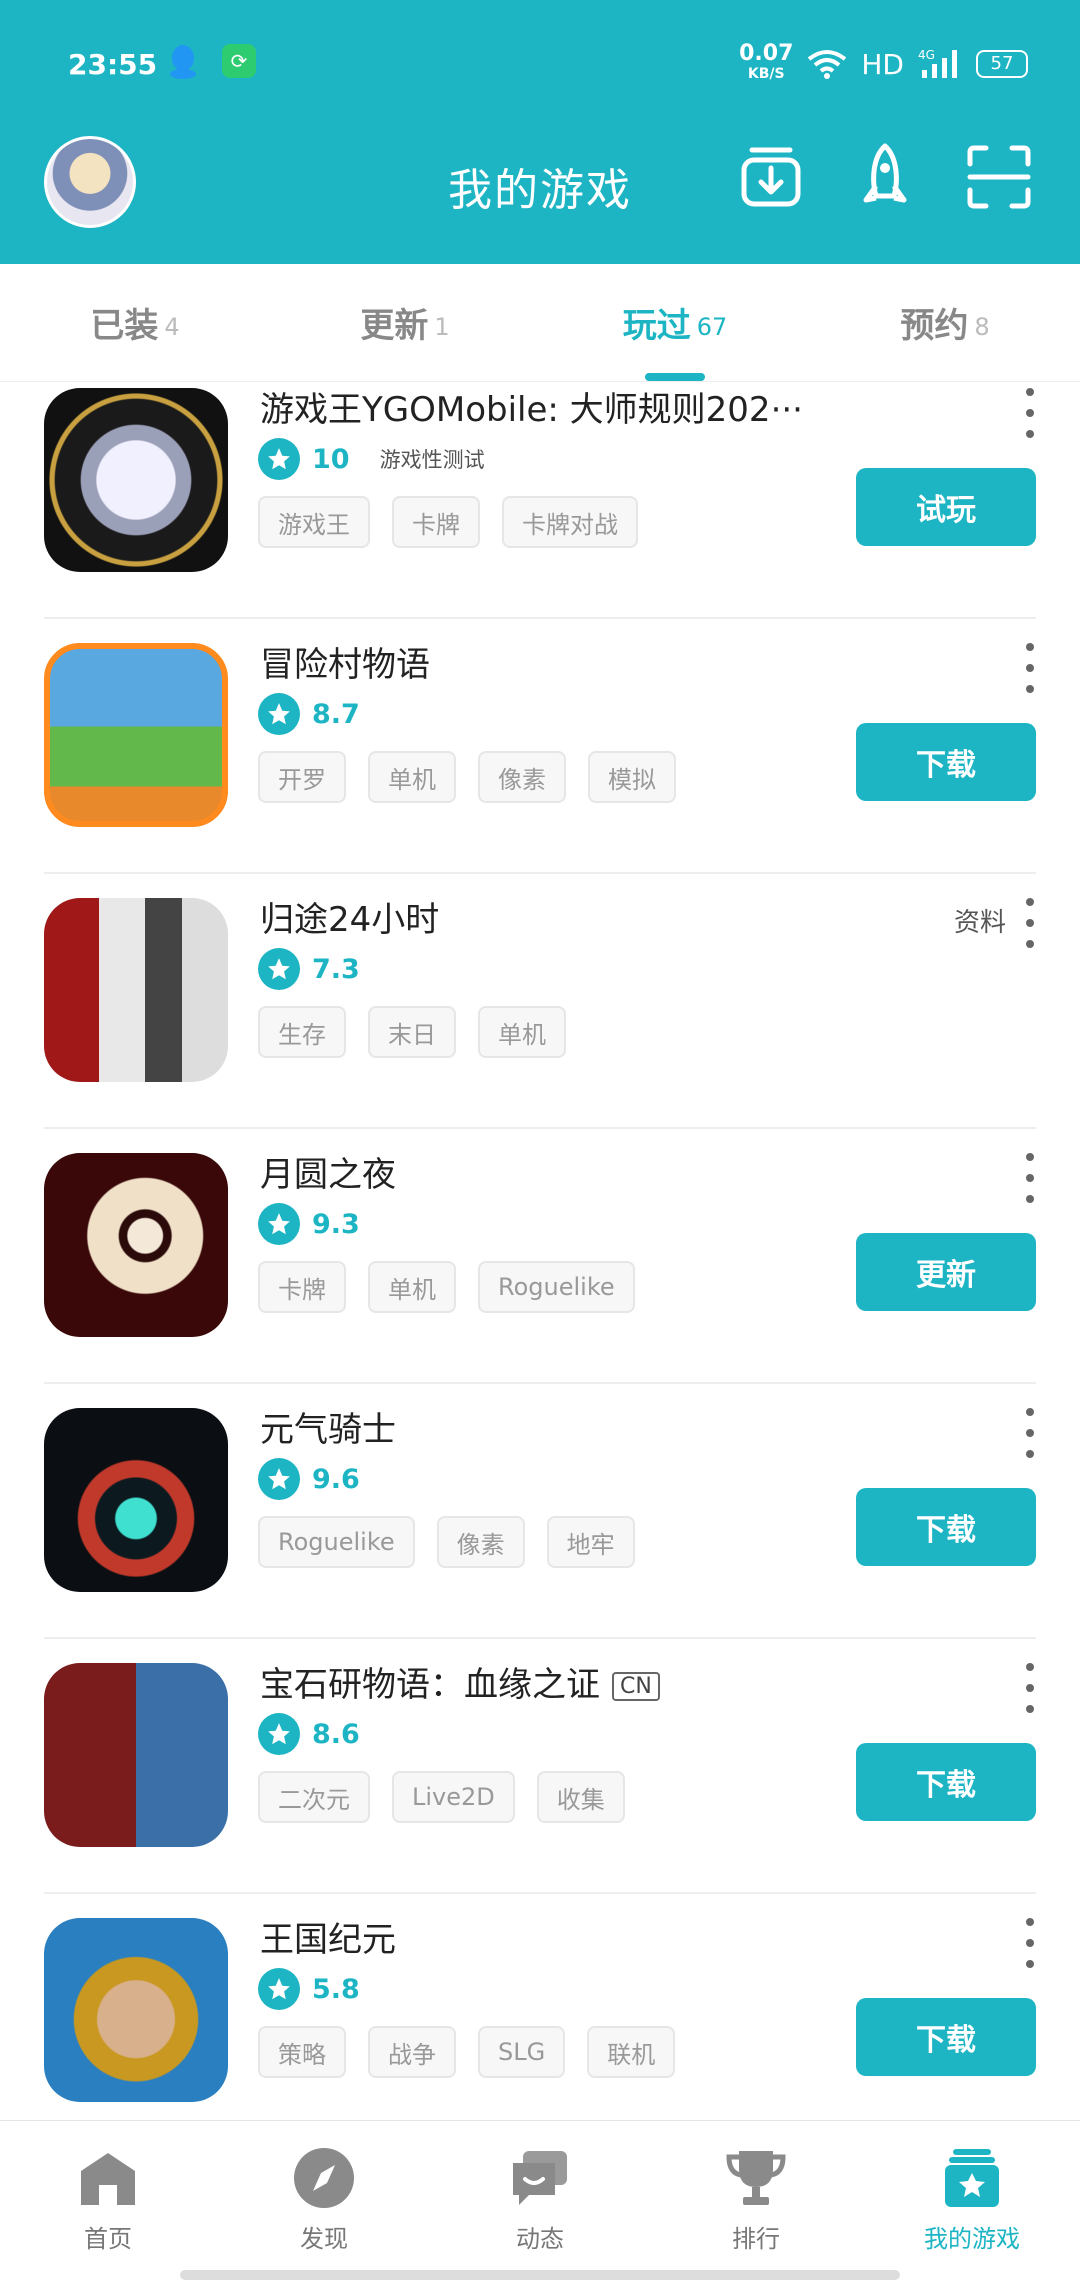 The image size is (1080, 2280). What do you see at coordinates (540, 2275) in the screenshot?
I see `gesture-bar` at bounding box center [540, 2275].